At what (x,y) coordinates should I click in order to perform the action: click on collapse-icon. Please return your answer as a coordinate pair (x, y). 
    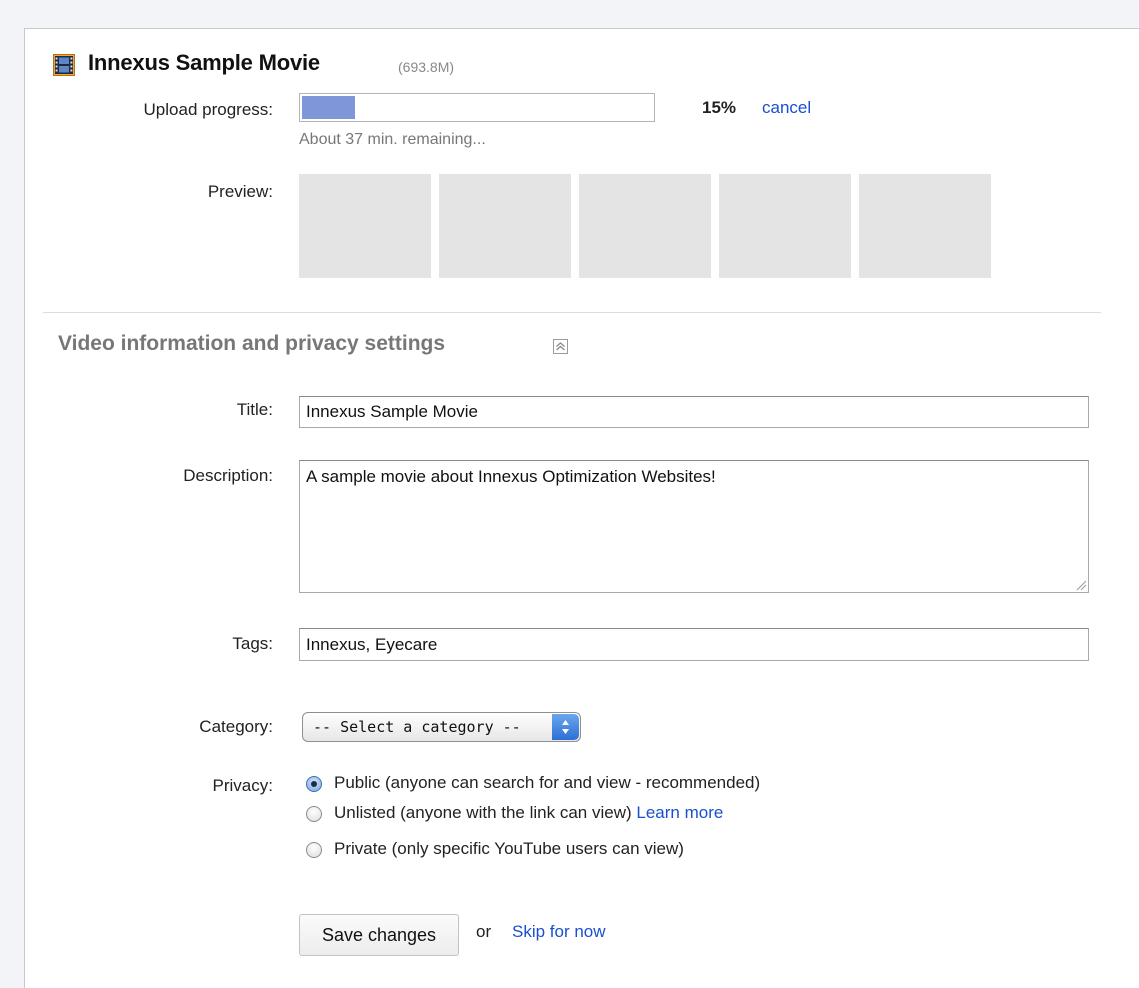
    Looking at the image, I should click on (560, 346).